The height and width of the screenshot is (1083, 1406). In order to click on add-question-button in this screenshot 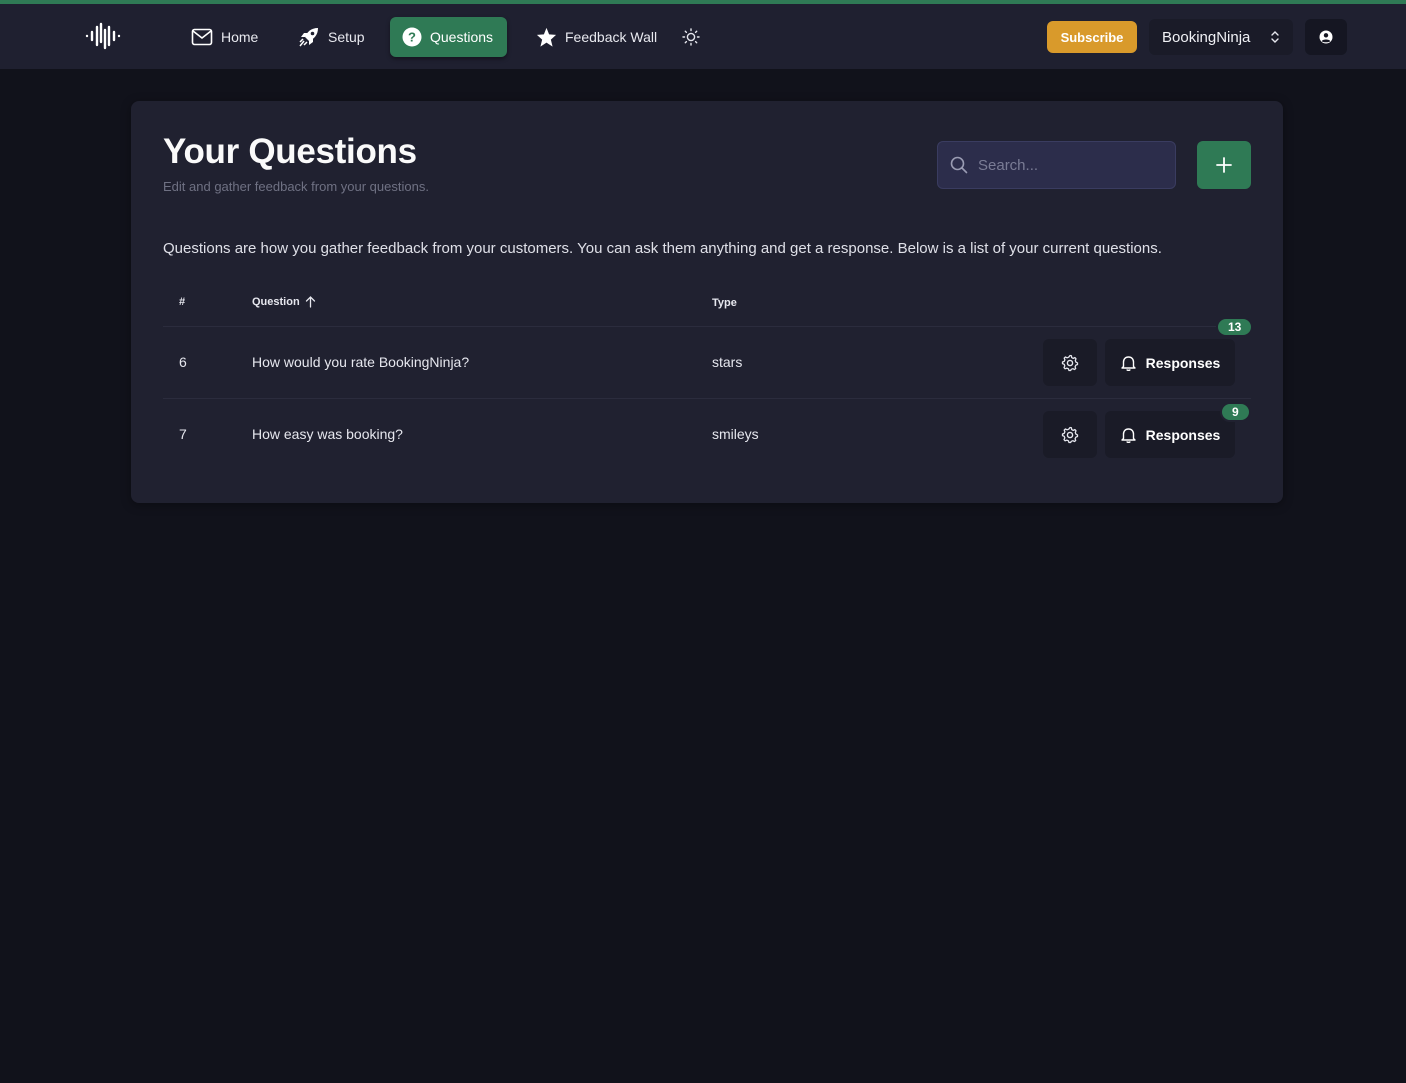, I will do `click(1224, 165)`.